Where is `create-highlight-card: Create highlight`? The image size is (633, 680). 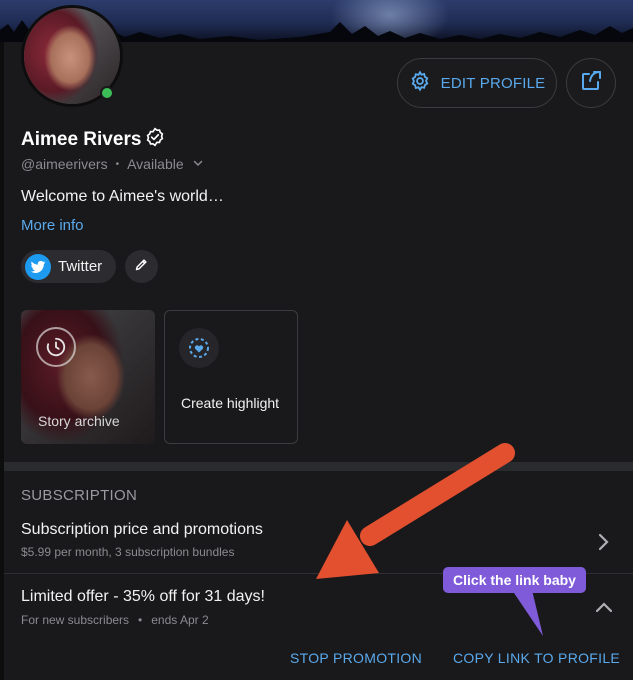
create-highlight-card: Create highlight is located at coordinates (231, 377).